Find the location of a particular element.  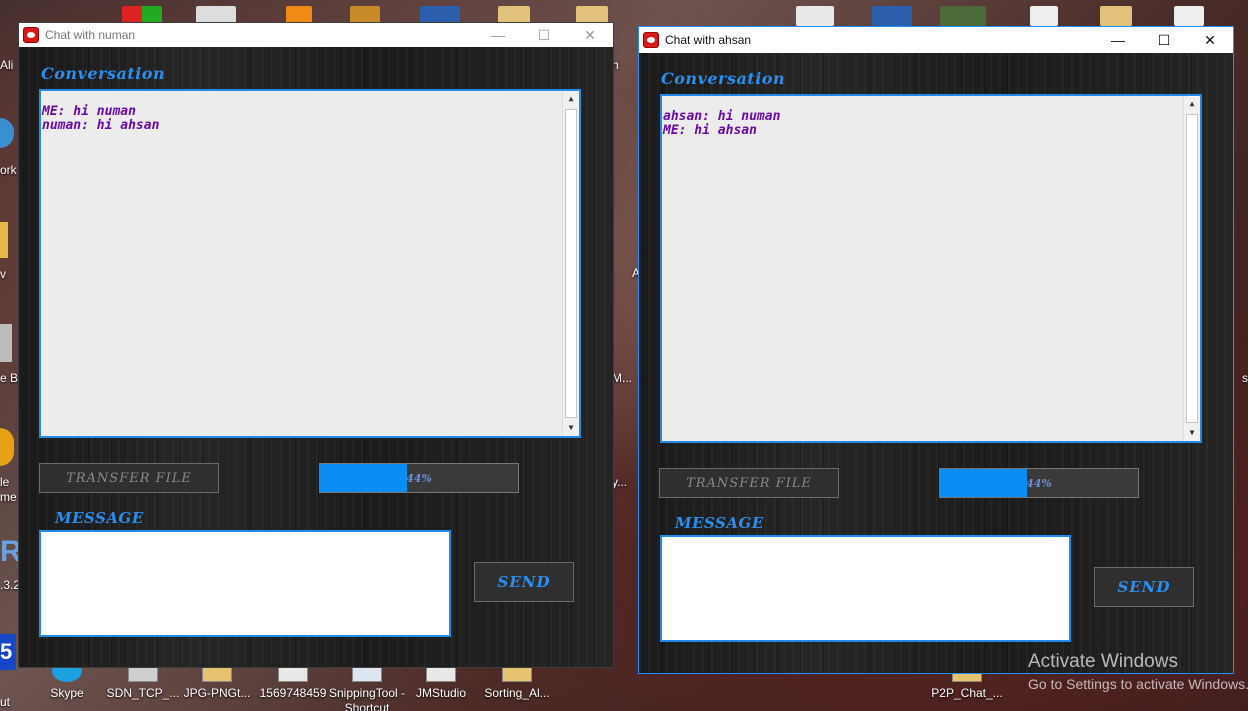

recycle-bin-icon is located at coordinates (6, 343).